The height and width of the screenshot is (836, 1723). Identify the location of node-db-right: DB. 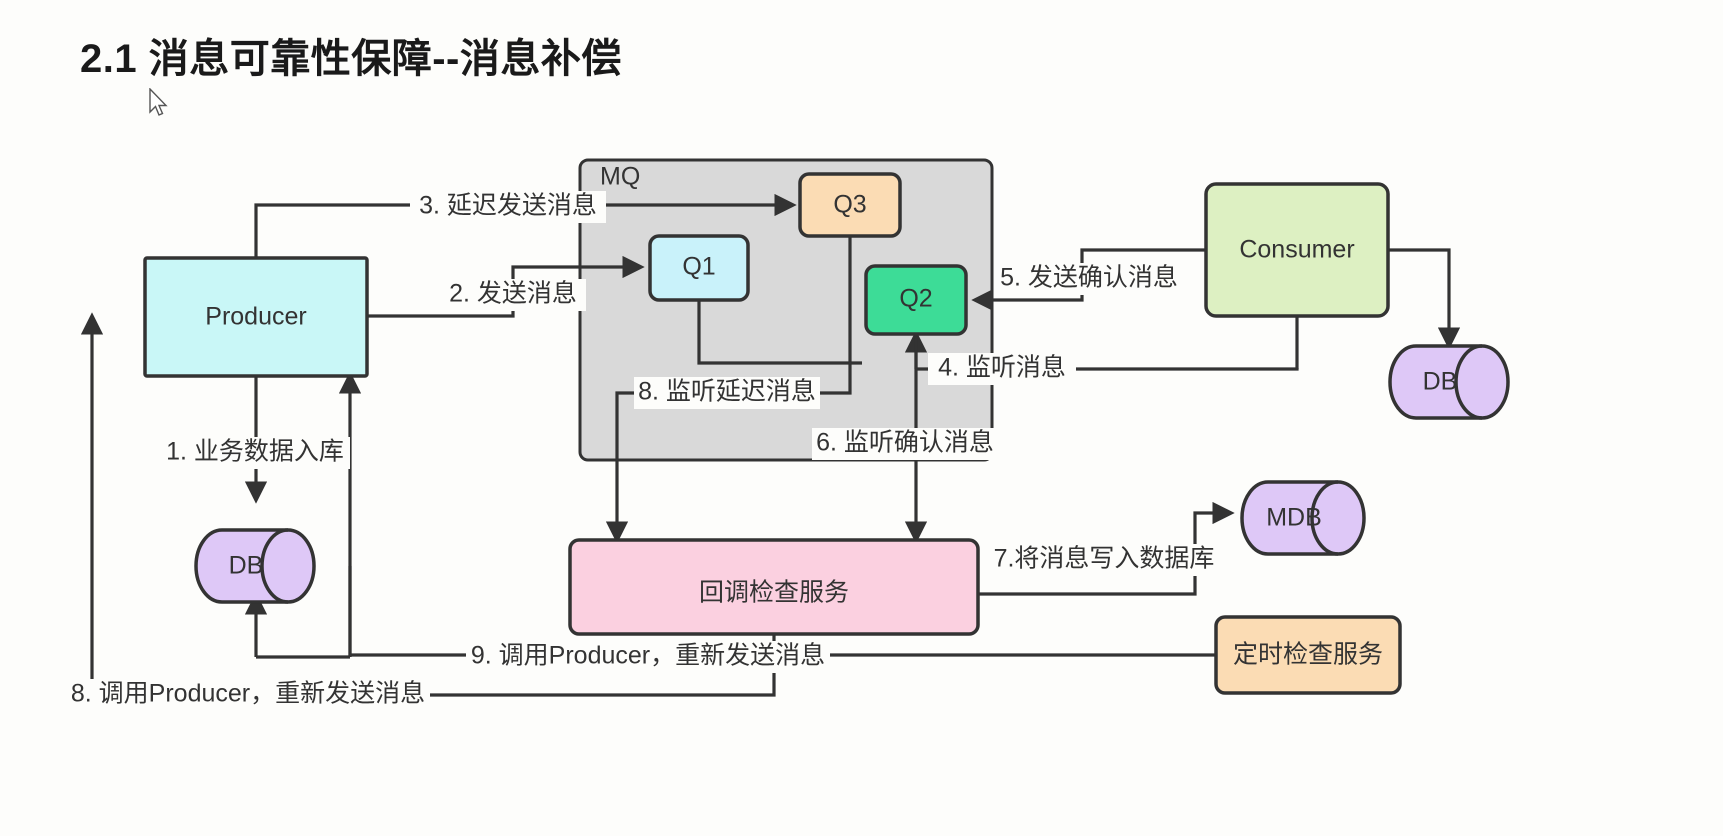
(1449, 382).